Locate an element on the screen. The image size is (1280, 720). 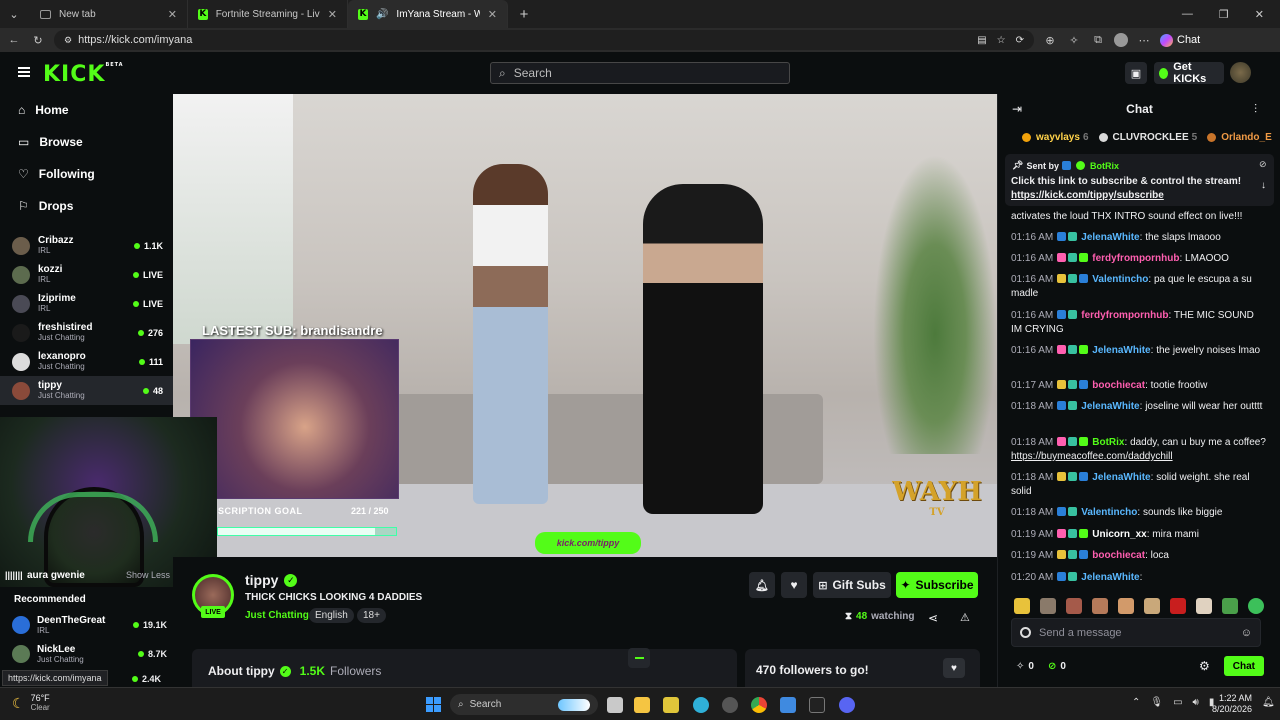
recommended-channel: NickLee Just Chatting 8.7K is located at coordinates (89, 654).